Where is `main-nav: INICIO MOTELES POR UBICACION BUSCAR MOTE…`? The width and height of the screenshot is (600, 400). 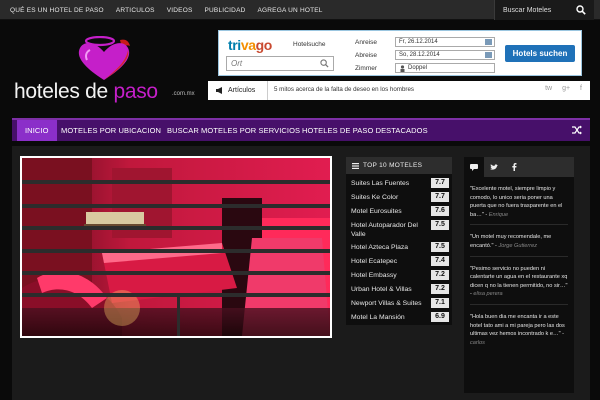 main-nav: INICIO MOTELES POR UBICACION BUSCAR MOTE… is located at coordinates (301, 129).